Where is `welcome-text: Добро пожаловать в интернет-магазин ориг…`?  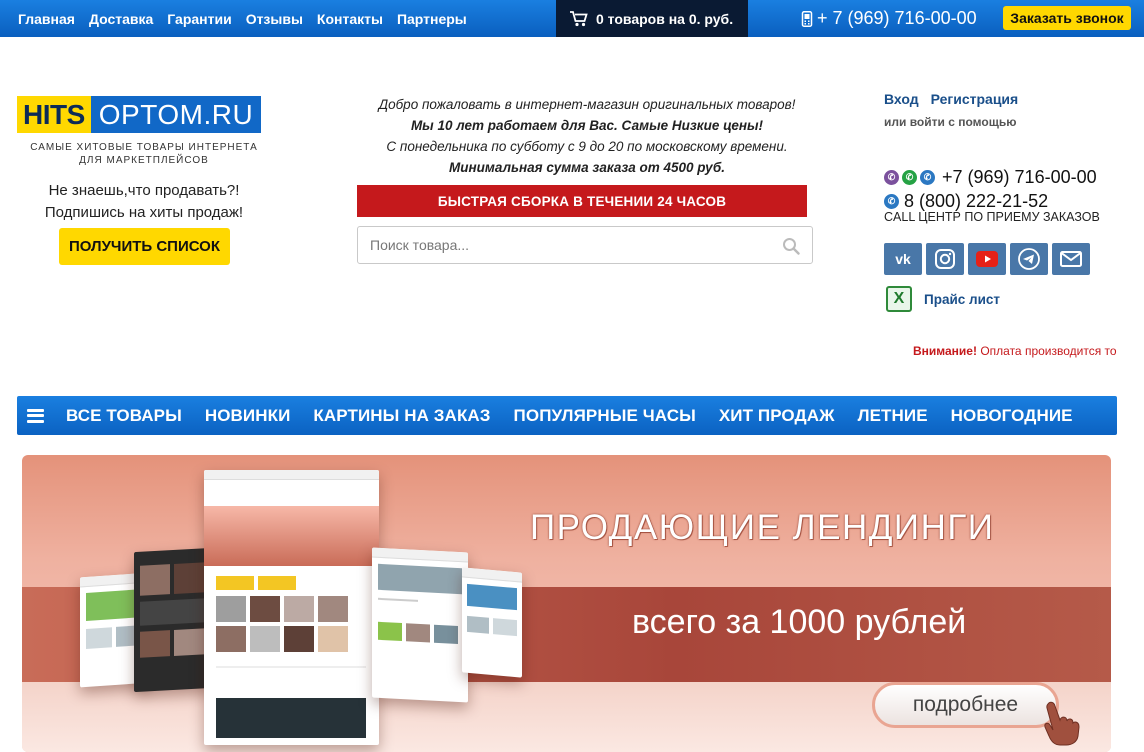
welcome-text: Добро пожаловать в интернет-магазин ориг… is located at coordinates (587, 136).